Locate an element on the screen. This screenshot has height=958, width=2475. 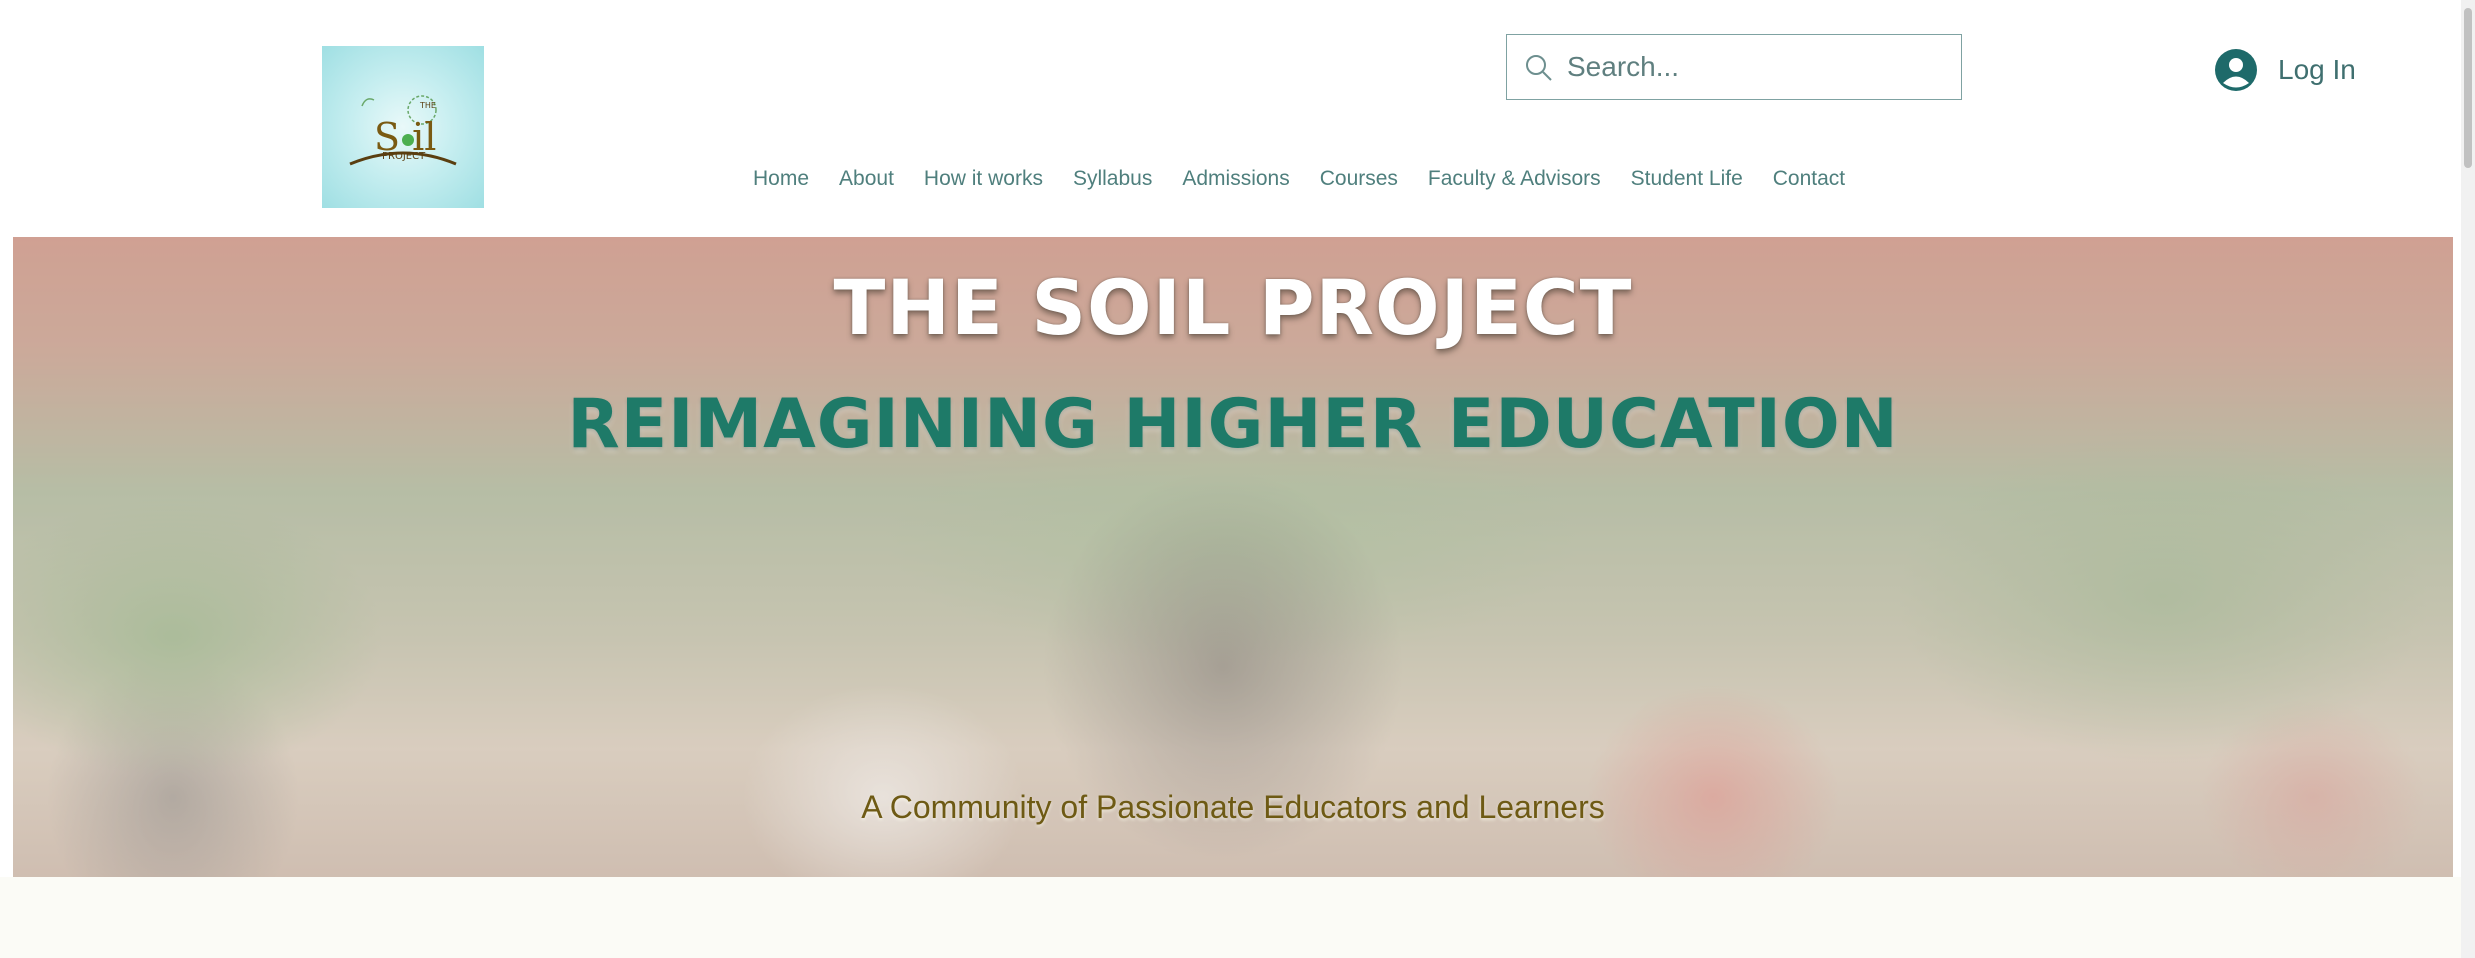
user-avatar-icon is located at coordinates (2236, 70).